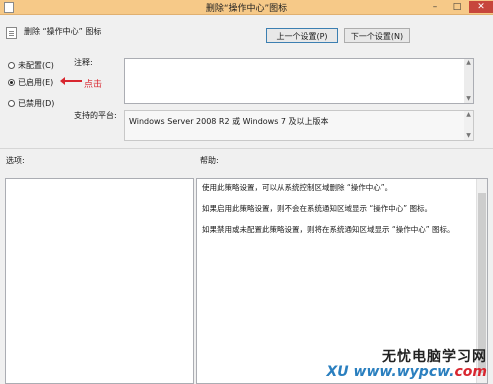 The width and height of the screenshot is (493, 384). I want to click on platform-label: 支持的平台:, so click(95, 115).